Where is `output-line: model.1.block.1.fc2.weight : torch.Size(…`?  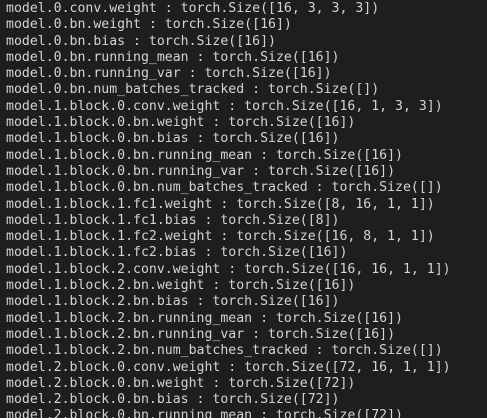 output-line: model.1.block.1.fc2.weight : torch.Size(… is located at coordinates (220, 237).